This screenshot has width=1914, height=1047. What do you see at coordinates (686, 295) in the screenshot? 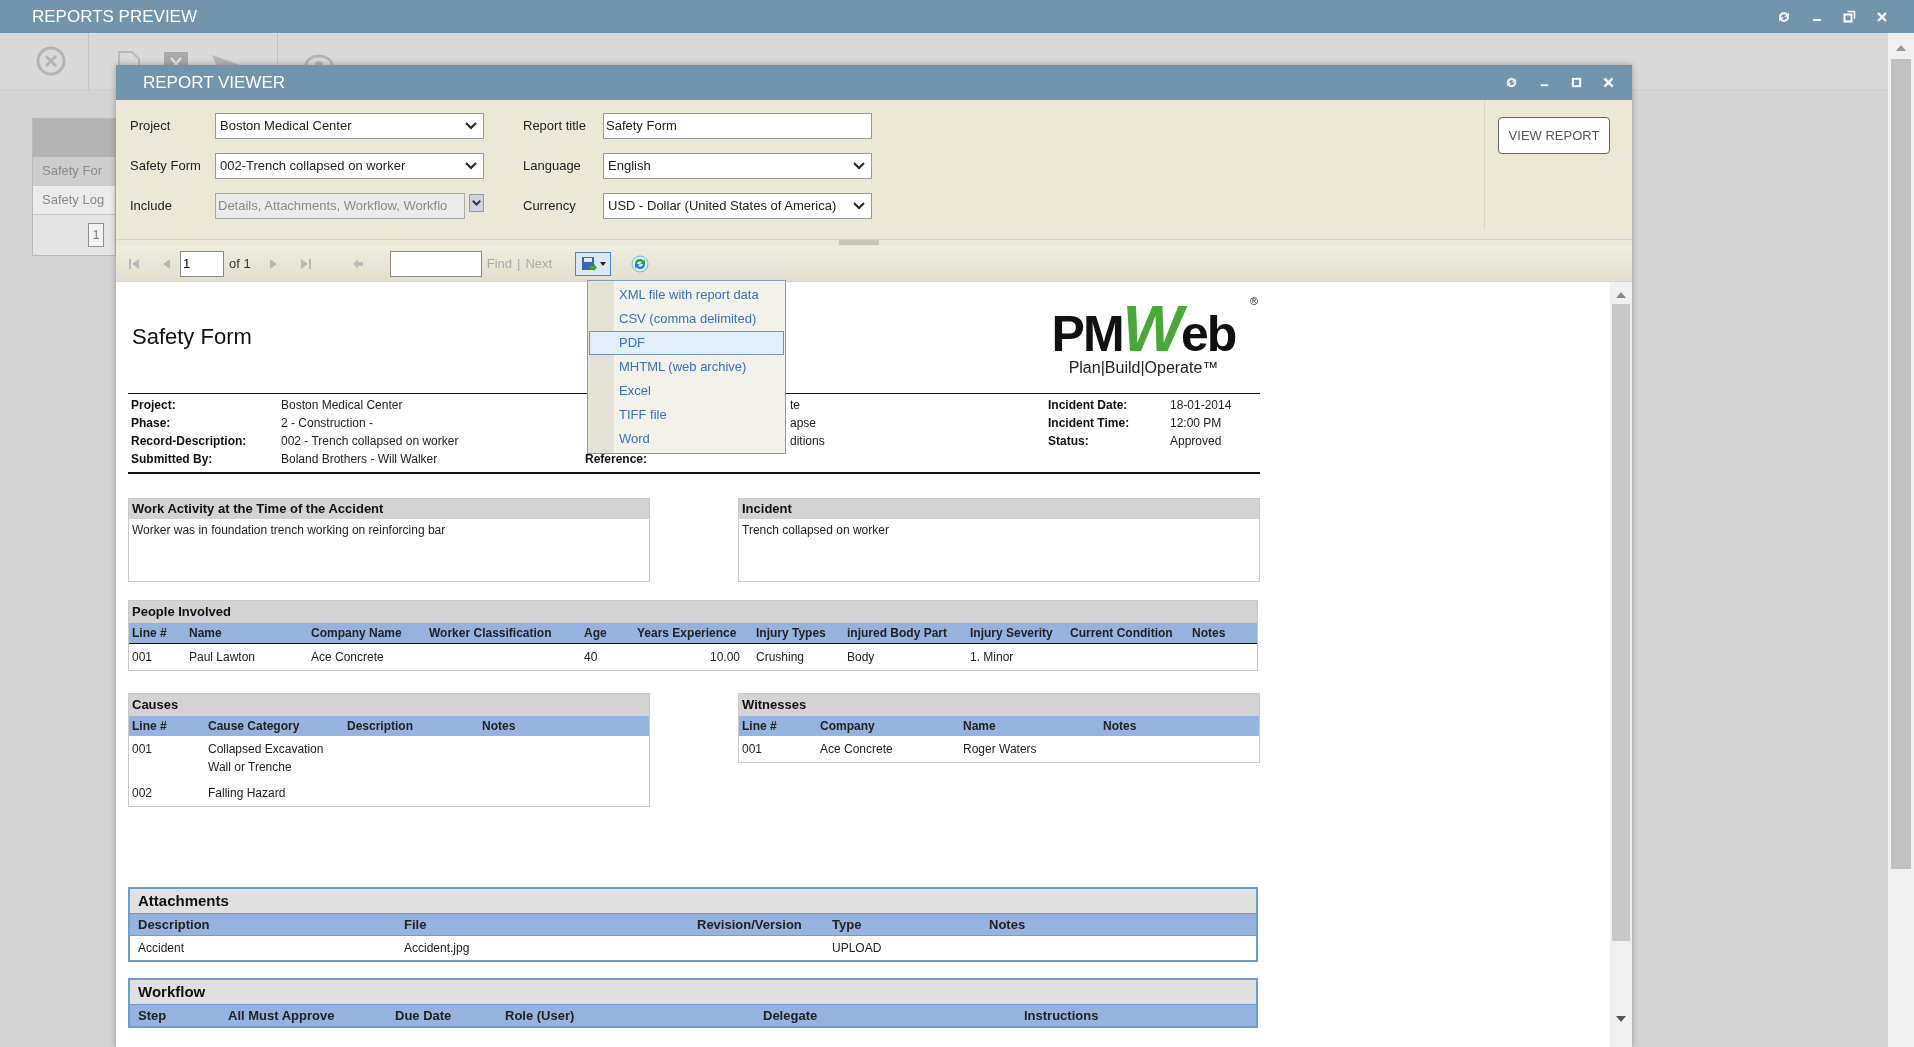
I see `menu-item: XML file with report data` at bounding box center [686, 295].